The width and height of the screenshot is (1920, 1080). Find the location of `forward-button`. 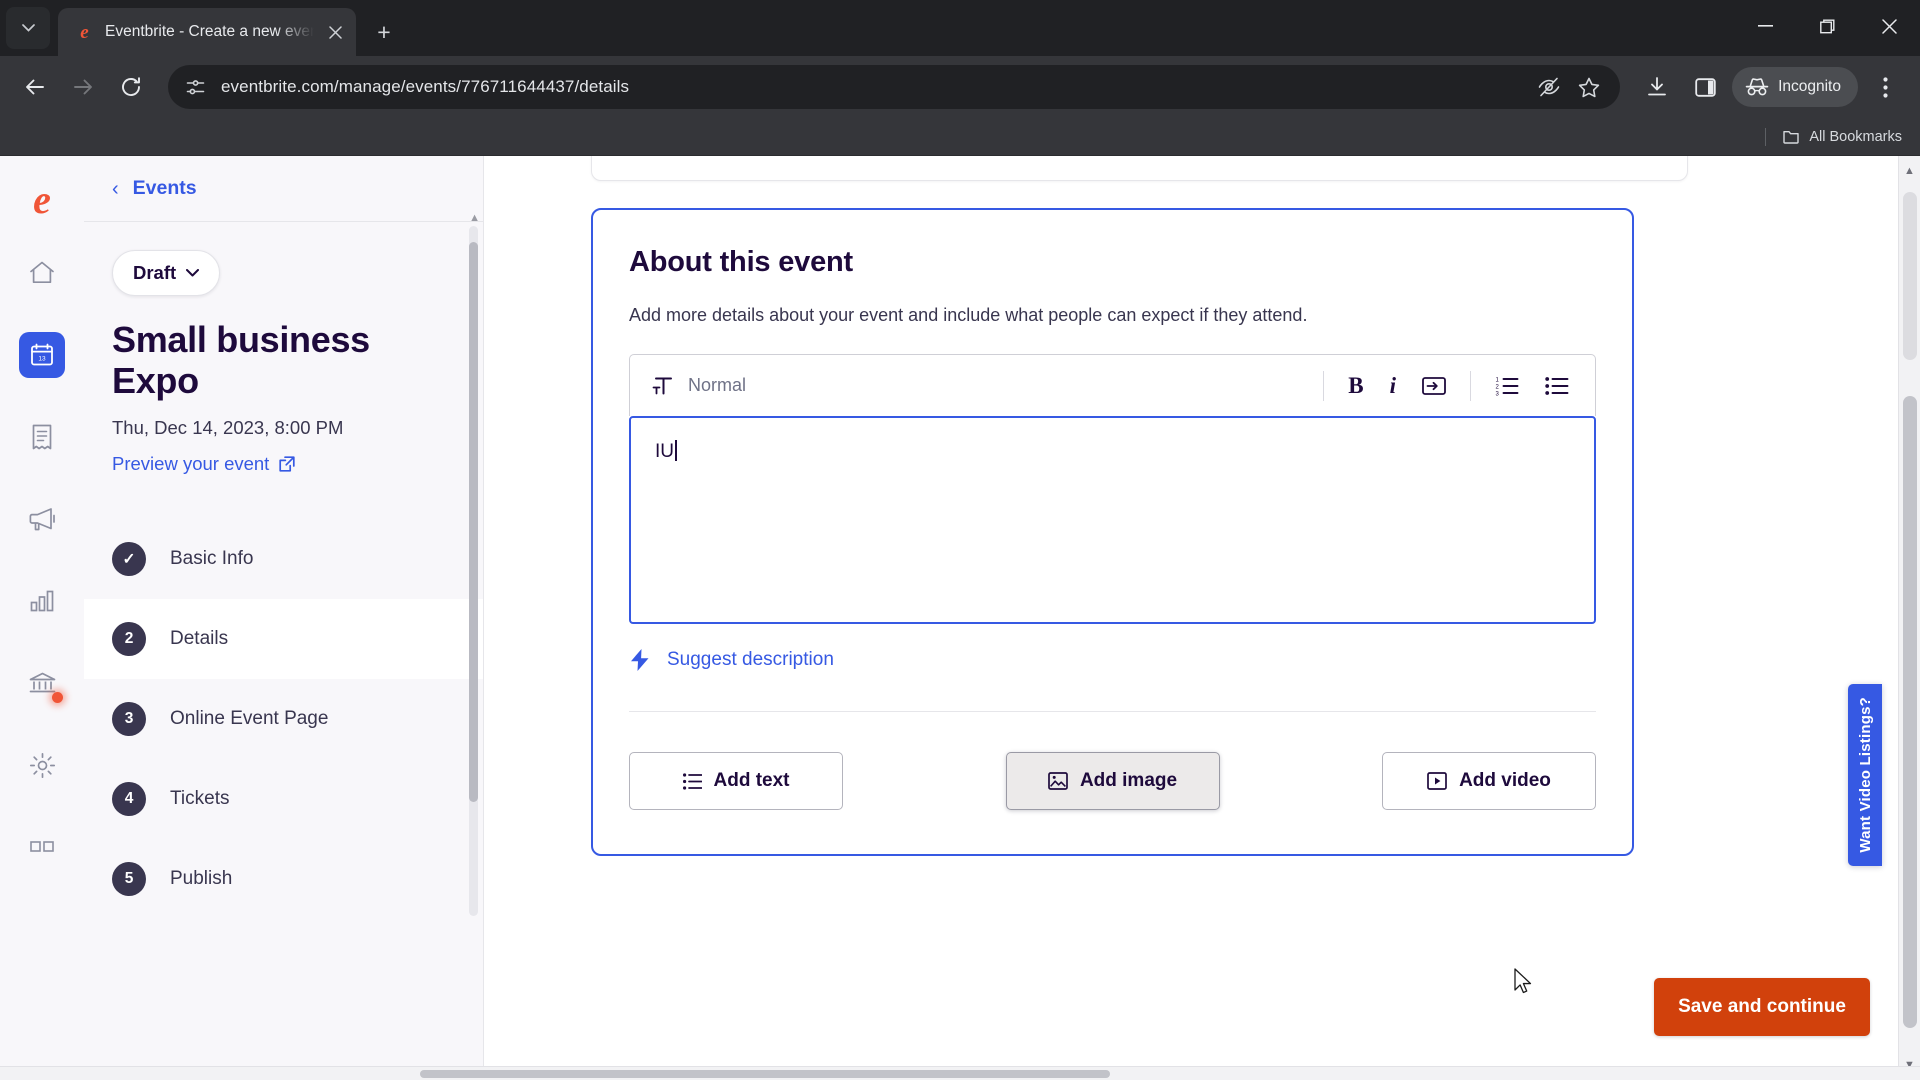

forward-button is located at coordinates (83, 87).